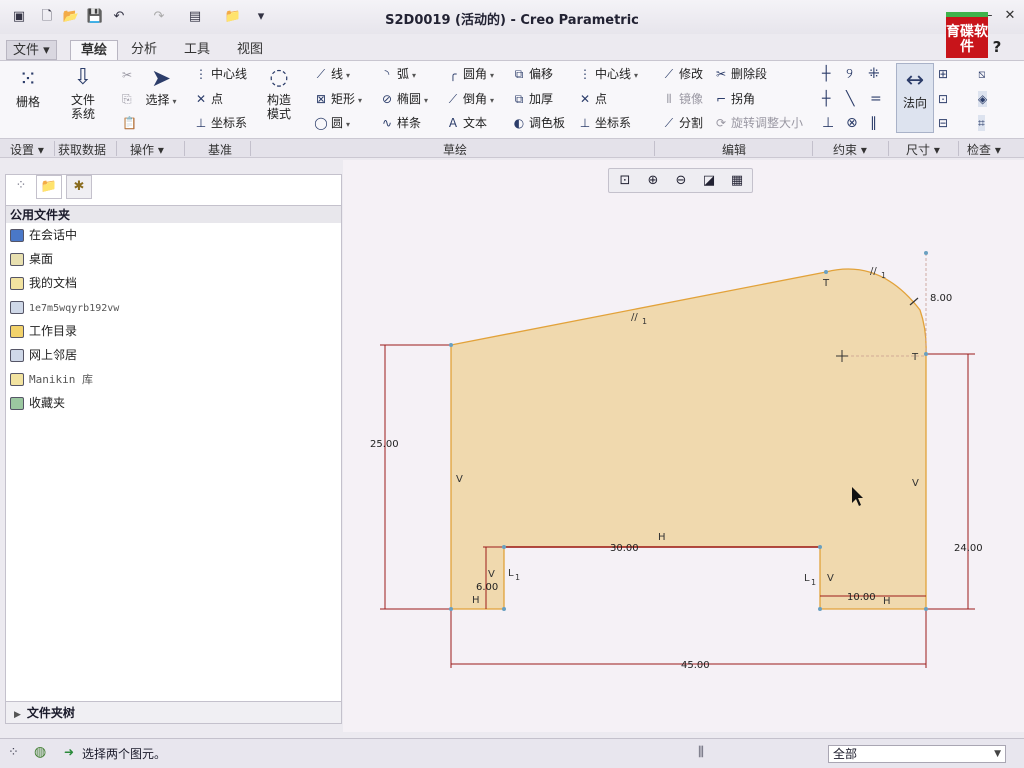  Describe the element at coordinates (740, 74) in the screenshot. I see `delete-segment-button: ✂ 删除段` at that location.